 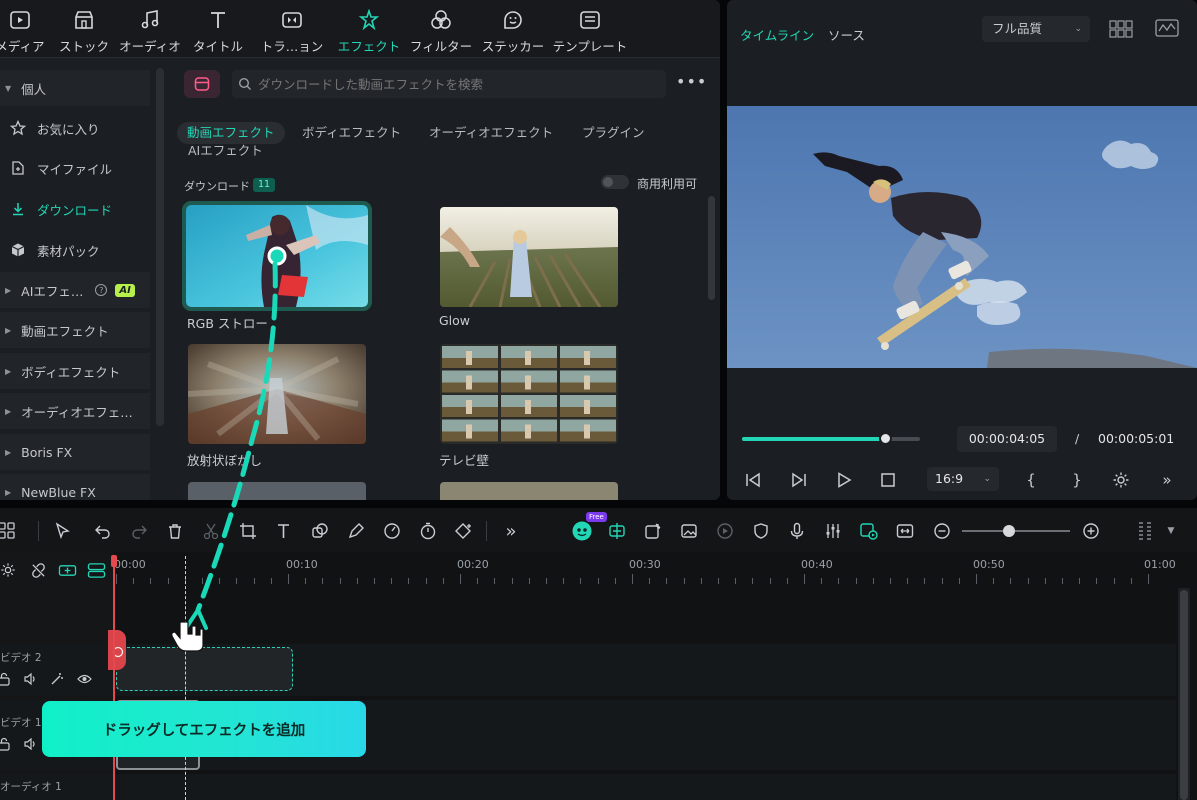 What do you see at coordinates (225, 151) in the screenshot?
I see `category-tab-ai-effects: AIエフェクト` at bounding box center [225, 151].